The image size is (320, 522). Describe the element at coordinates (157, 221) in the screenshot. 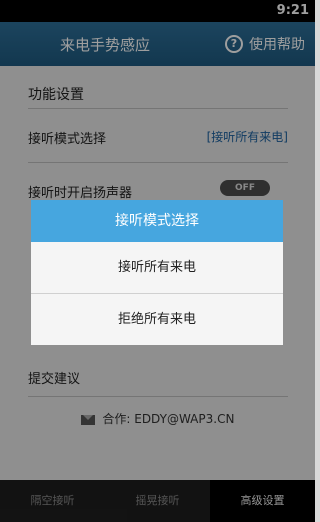

I see `dialog-title: 接听模式选择` at that location.